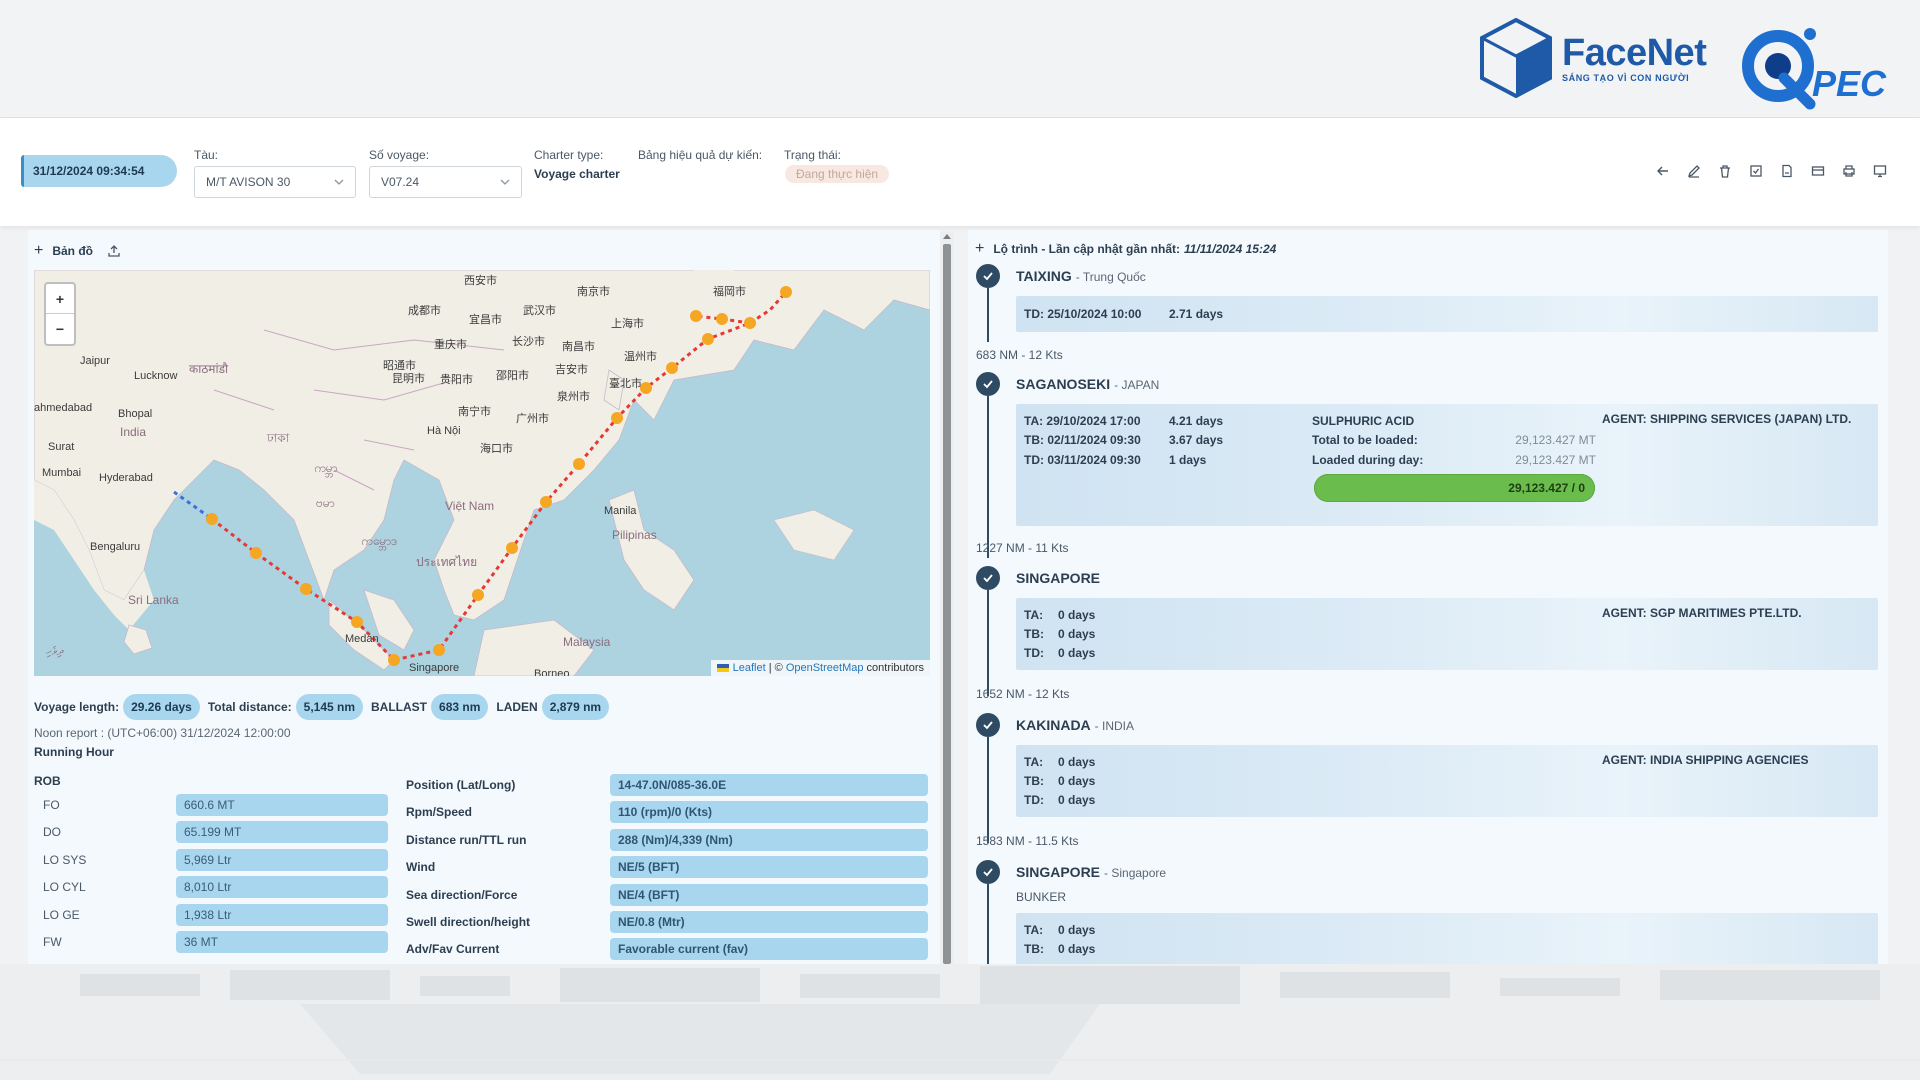 This screenshot has height=1080, width=1920. Describe the element at coordinates (1555, 460) in the screenshot. I see `loaded-day-value: 29,123.427 MT` at that location.